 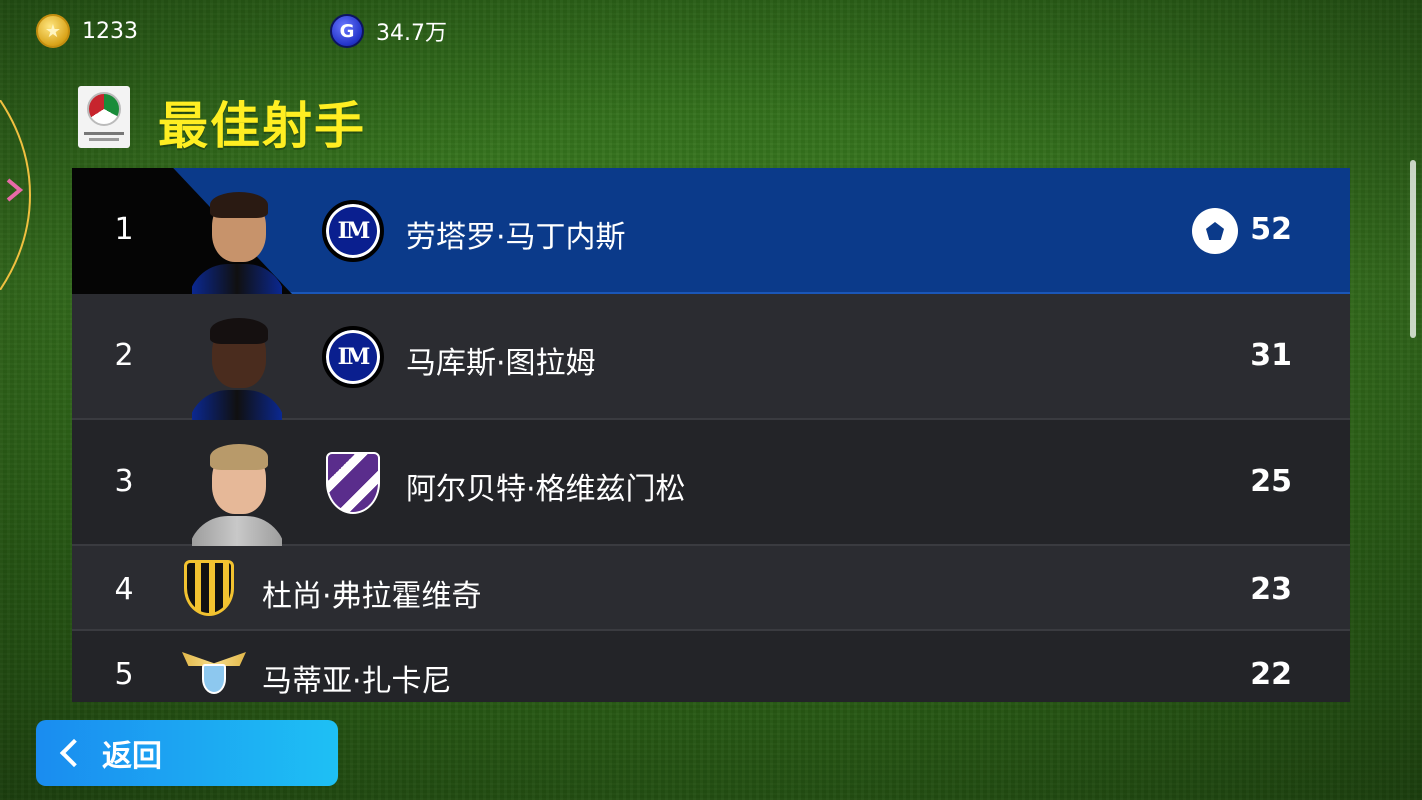 What do you see at coordinates (1271, 674) in the screenshot?
I see `goal-count: 22` at bounding box center [1271, 674].